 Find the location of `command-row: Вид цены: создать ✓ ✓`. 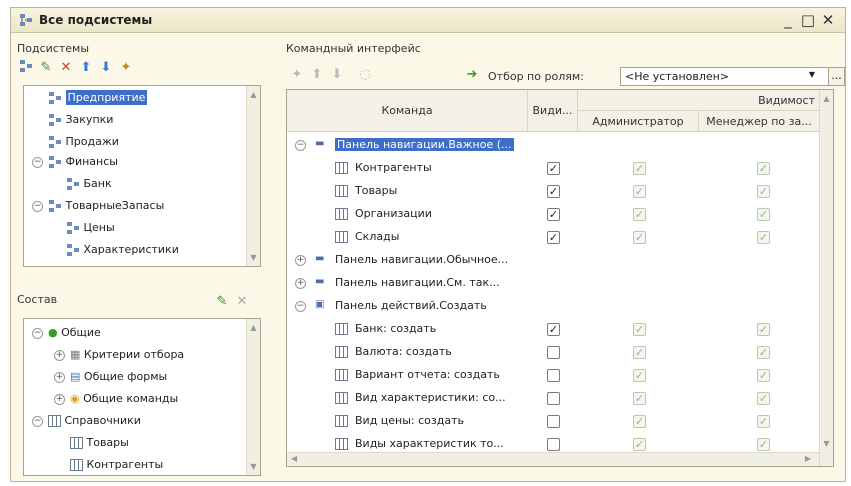

command-row: Вид цены: создать ✓ ✓ is located at coordinates (553, 421).